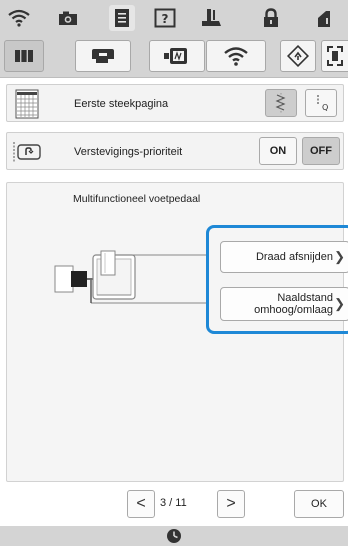 Image resolution: width=348 pixels, height=546 pixels. What do you see at coordinates (211, 18) in the screenshot?
I see `presser-foot-icon` at bounding box center [211, 18].